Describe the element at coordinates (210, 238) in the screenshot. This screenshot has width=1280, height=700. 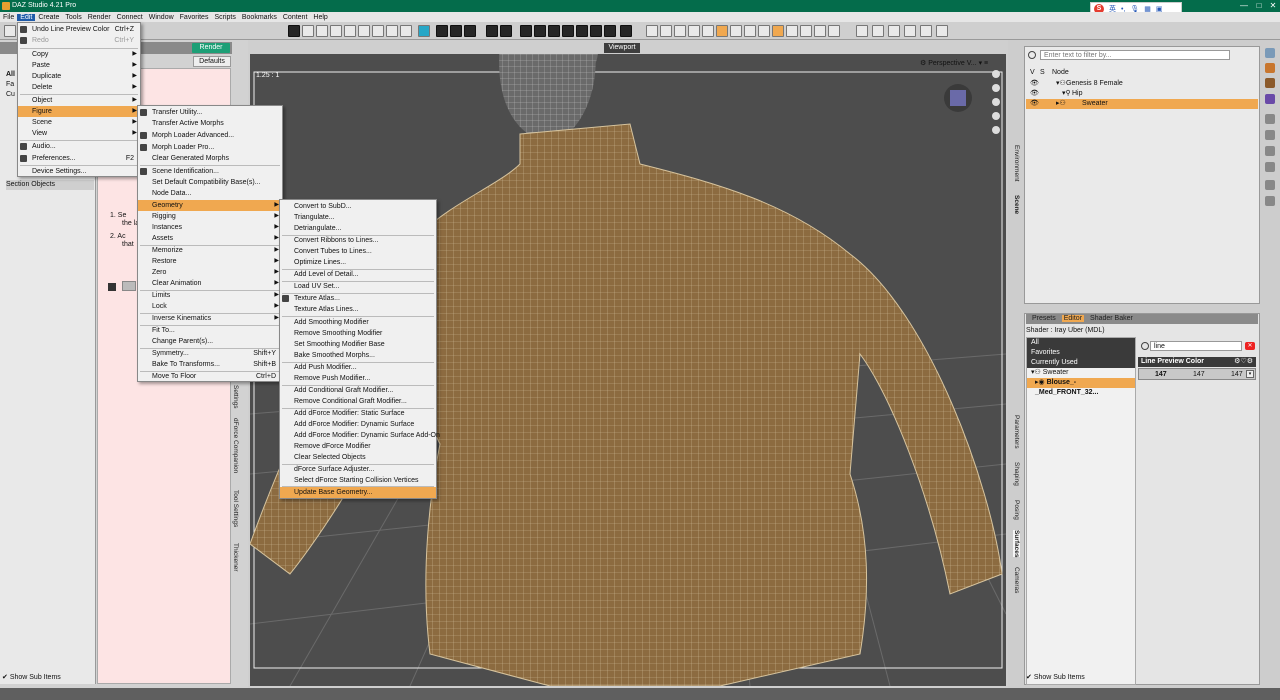
I see `menu-item: Assets ▶` at that location.